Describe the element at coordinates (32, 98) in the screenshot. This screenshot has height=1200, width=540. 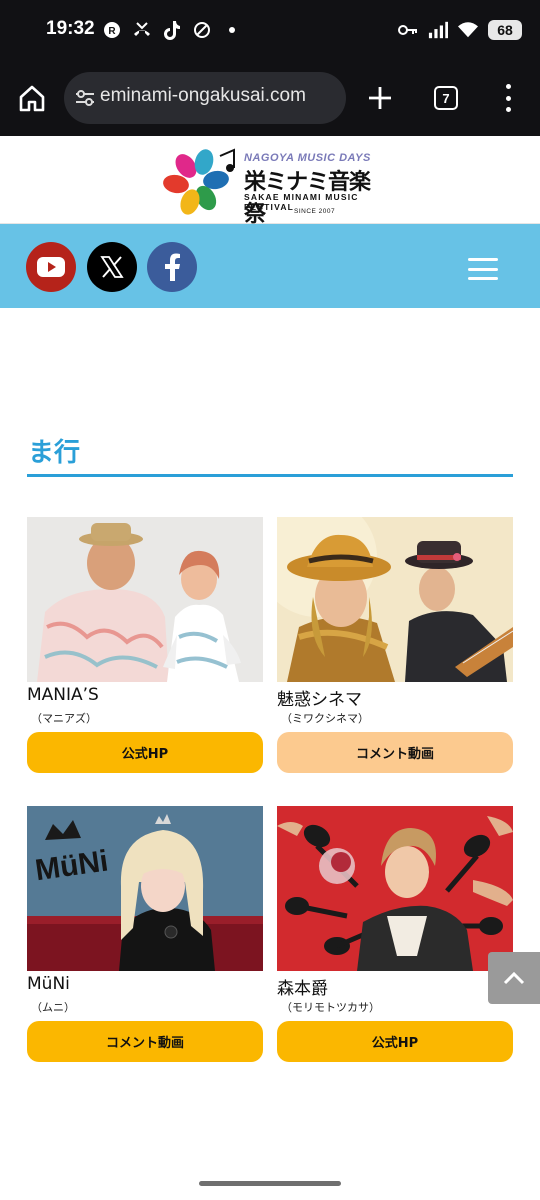
I see `home-icon` at that location.